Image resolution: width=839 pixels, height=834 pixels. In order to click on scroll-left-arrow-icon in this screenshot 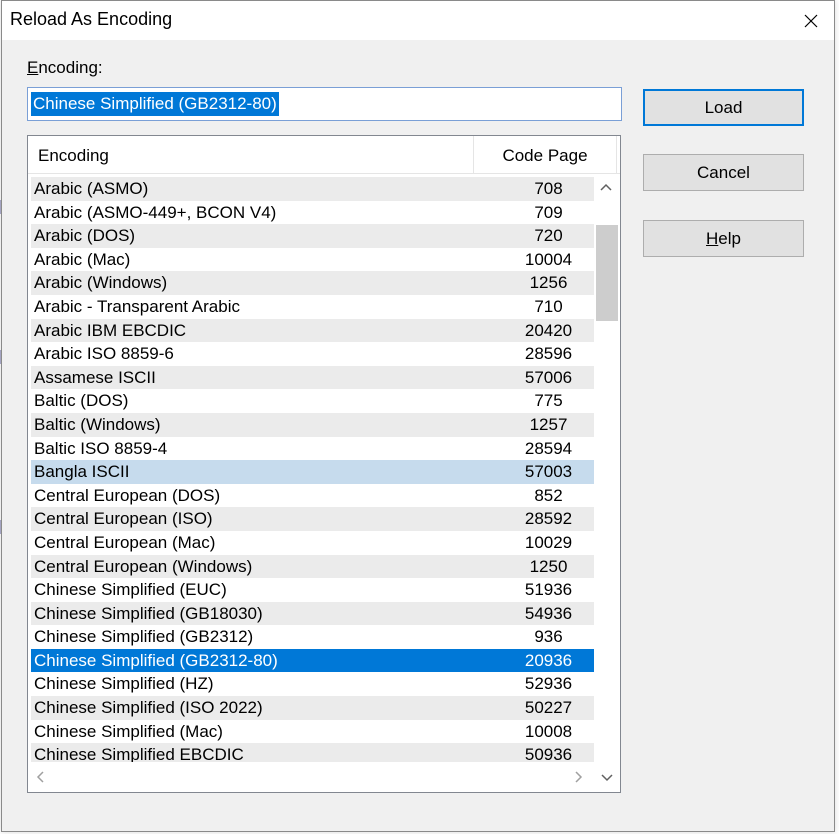, I will do `click(40, 777)`.